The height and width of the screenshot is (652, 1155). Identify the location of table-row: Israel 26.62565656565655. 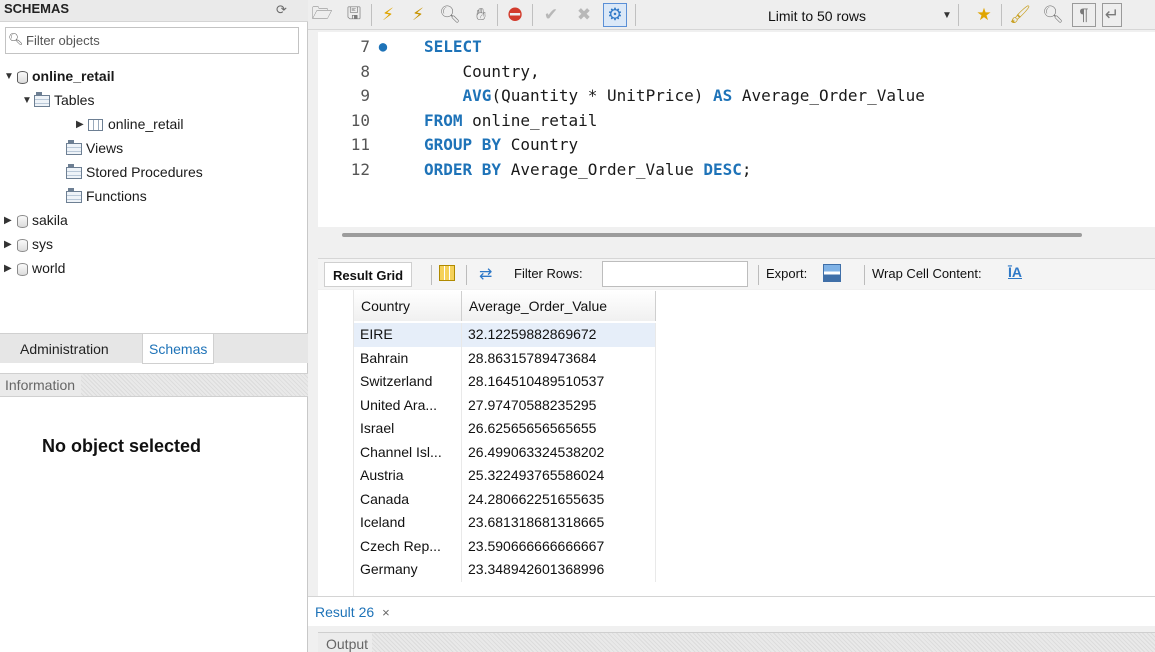
(505, 429).